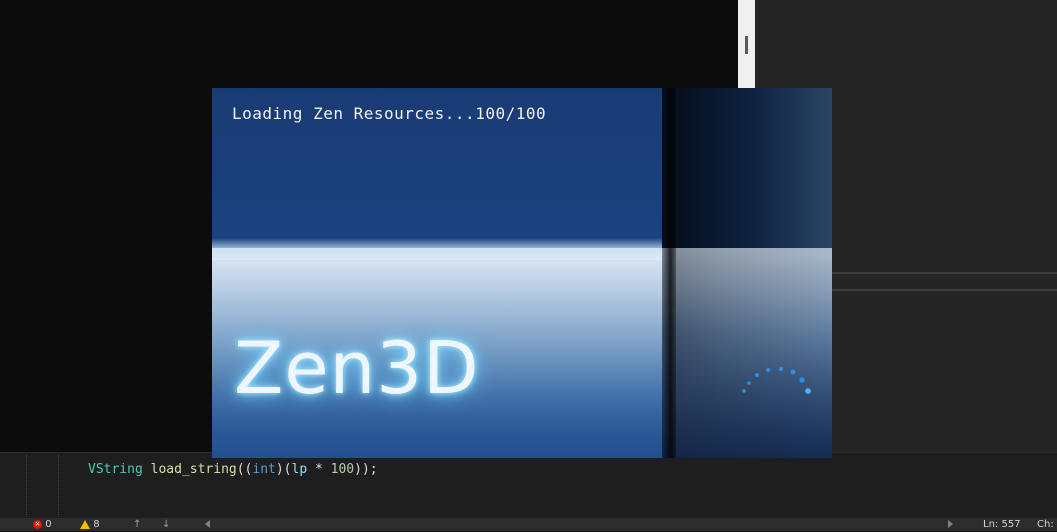 Image resolution: width=1057 pixels, height=532 pixels. Describe the element at coordinates (319, 469) in the screenshot. I see `code-operator-token: *` at that location.